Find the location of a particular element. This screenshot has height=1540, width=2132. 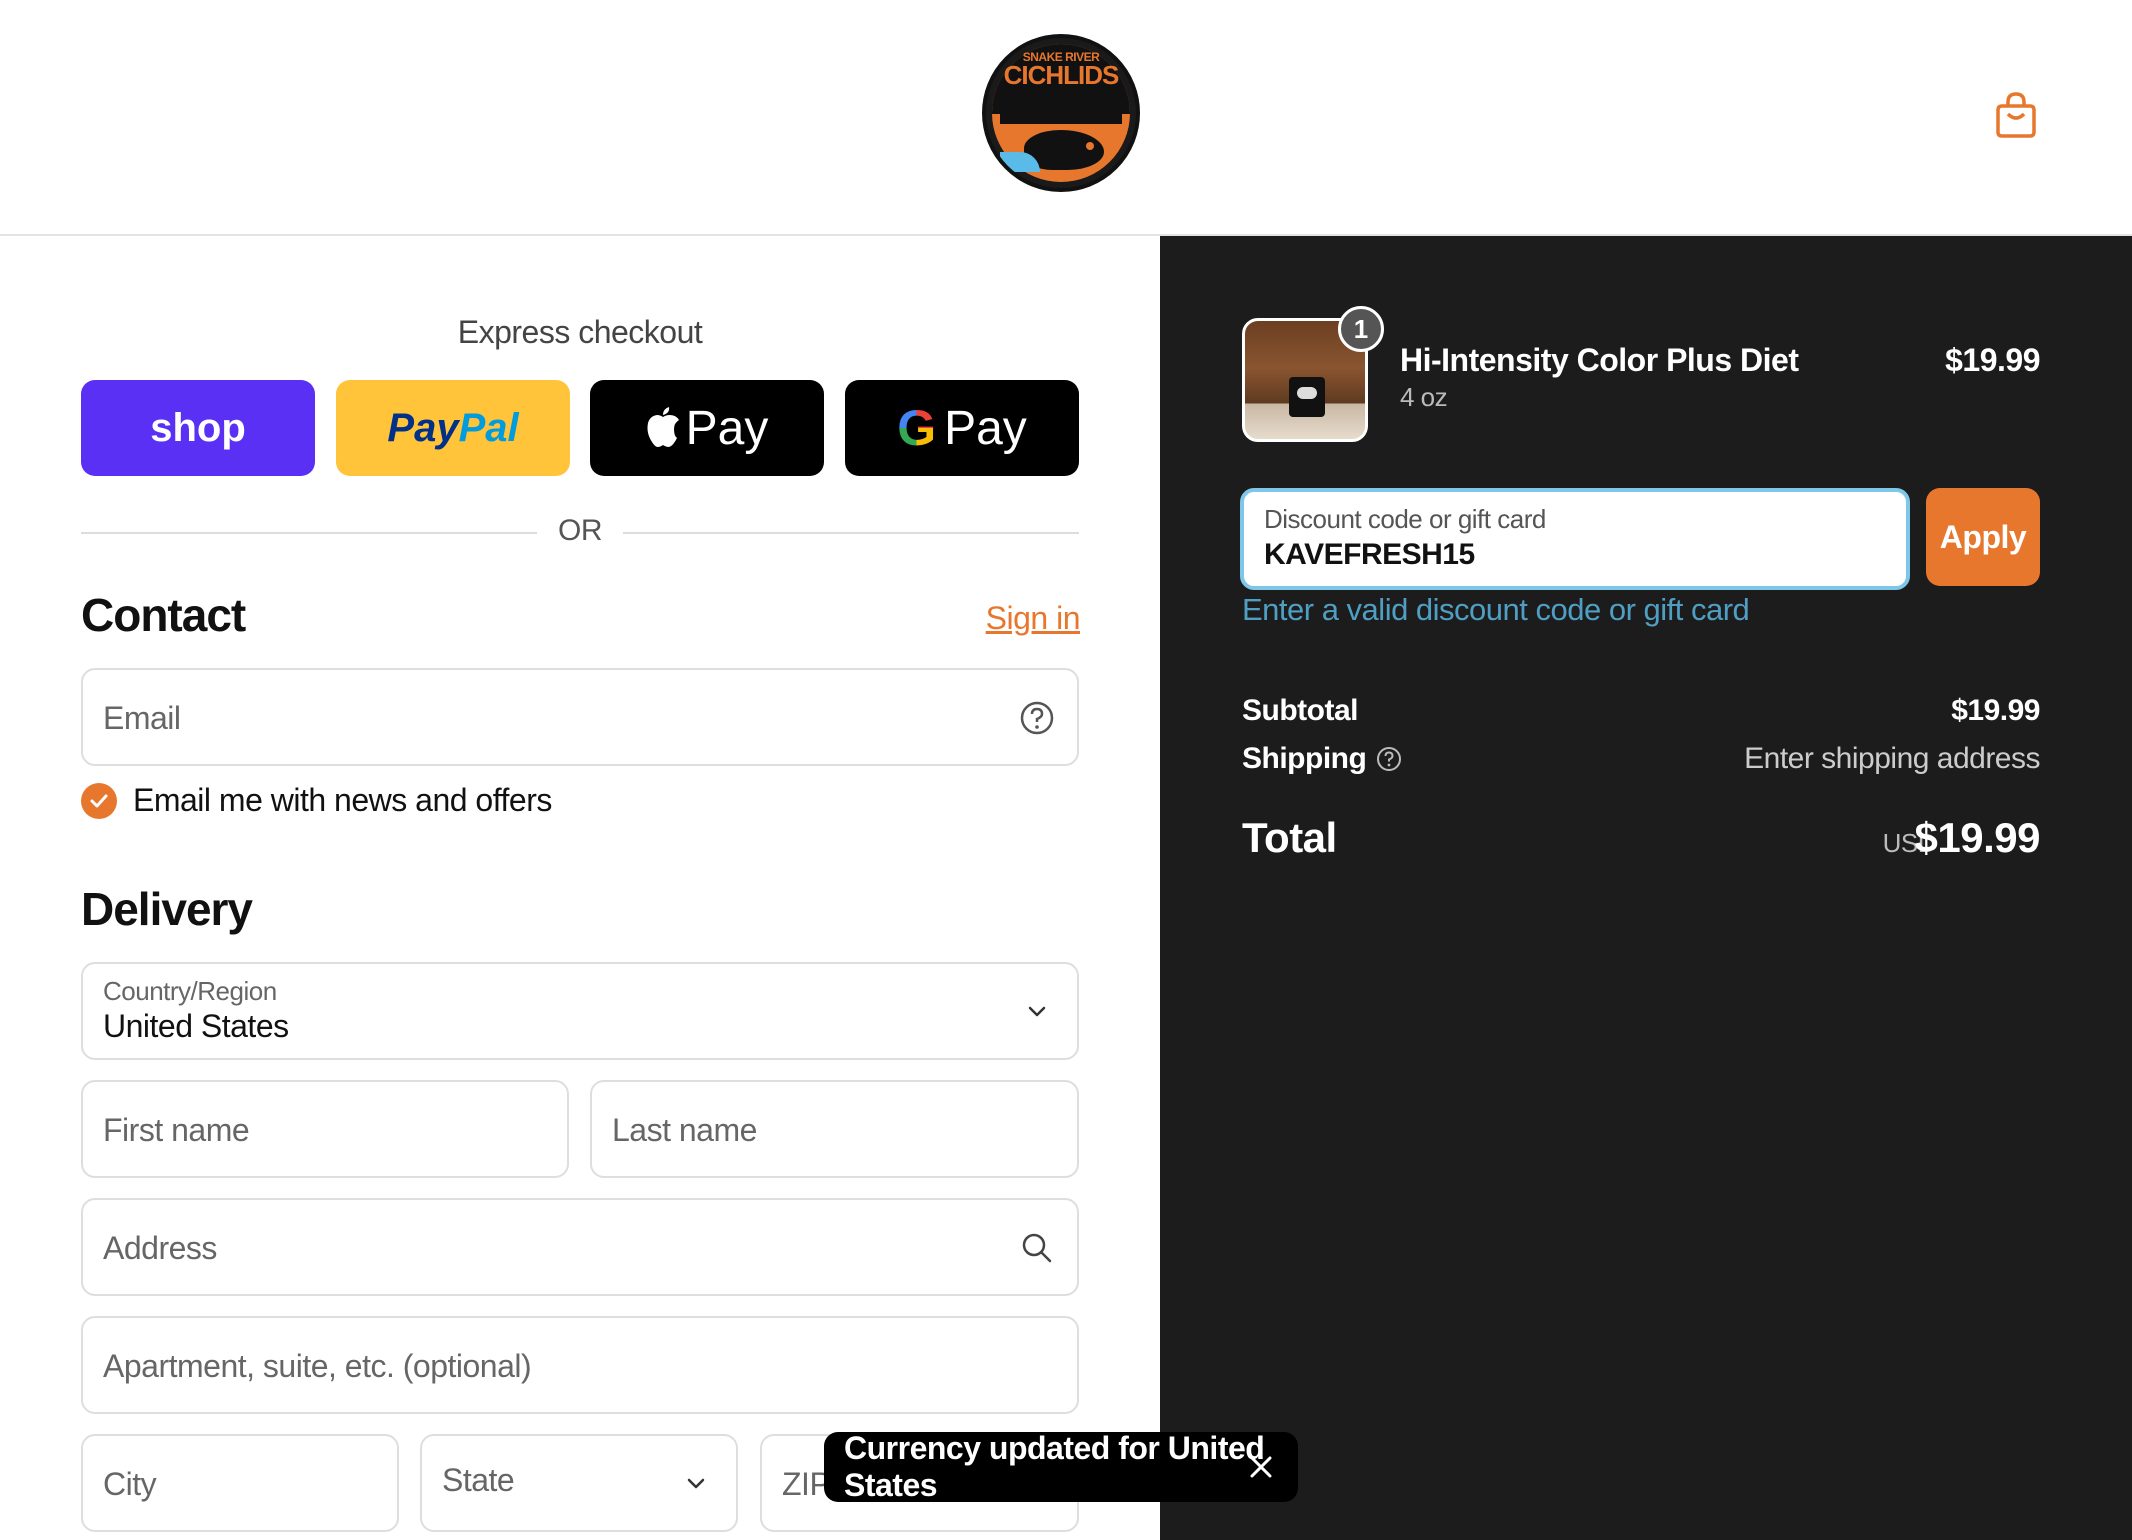

product-variant: 4 oz is located at coordinates (1424, 397).